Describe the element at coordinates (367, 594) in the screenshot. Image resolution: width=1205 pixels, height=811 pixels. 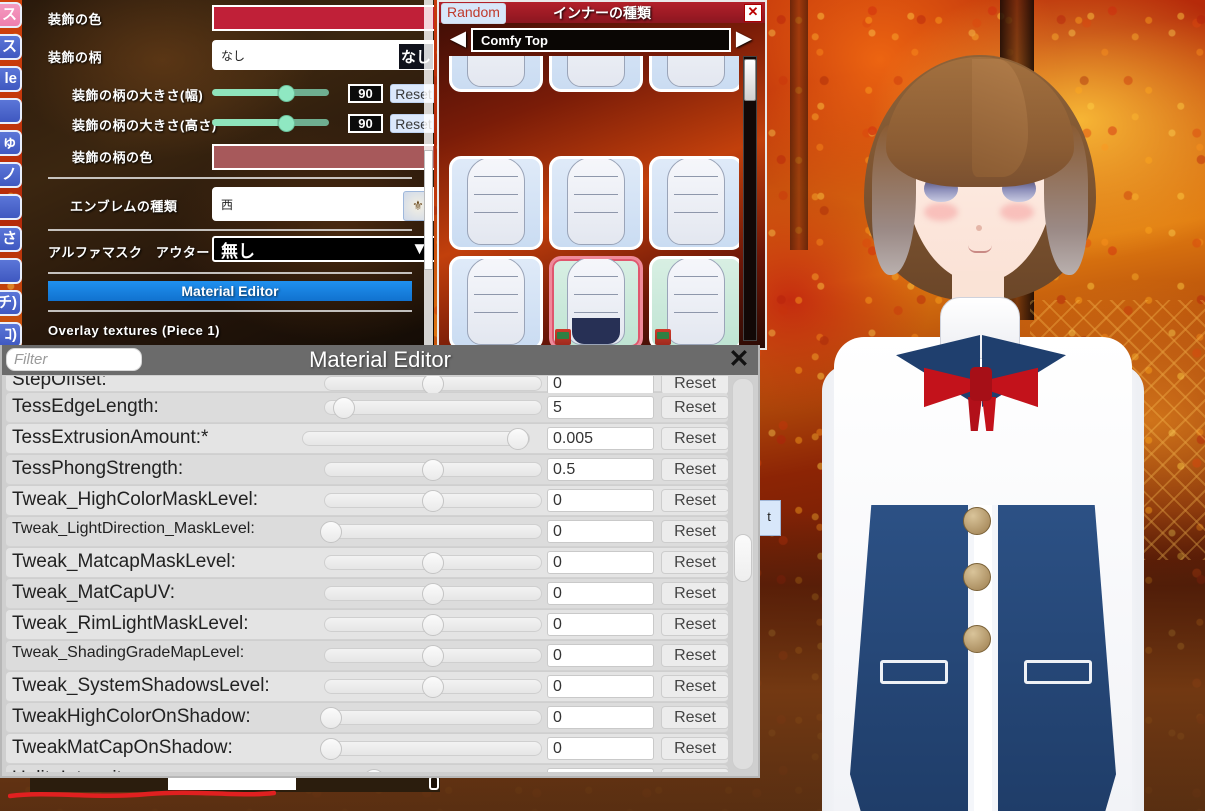
I see `material-property-row: Tweak_MatCapUV: 0 Reset` at that location.